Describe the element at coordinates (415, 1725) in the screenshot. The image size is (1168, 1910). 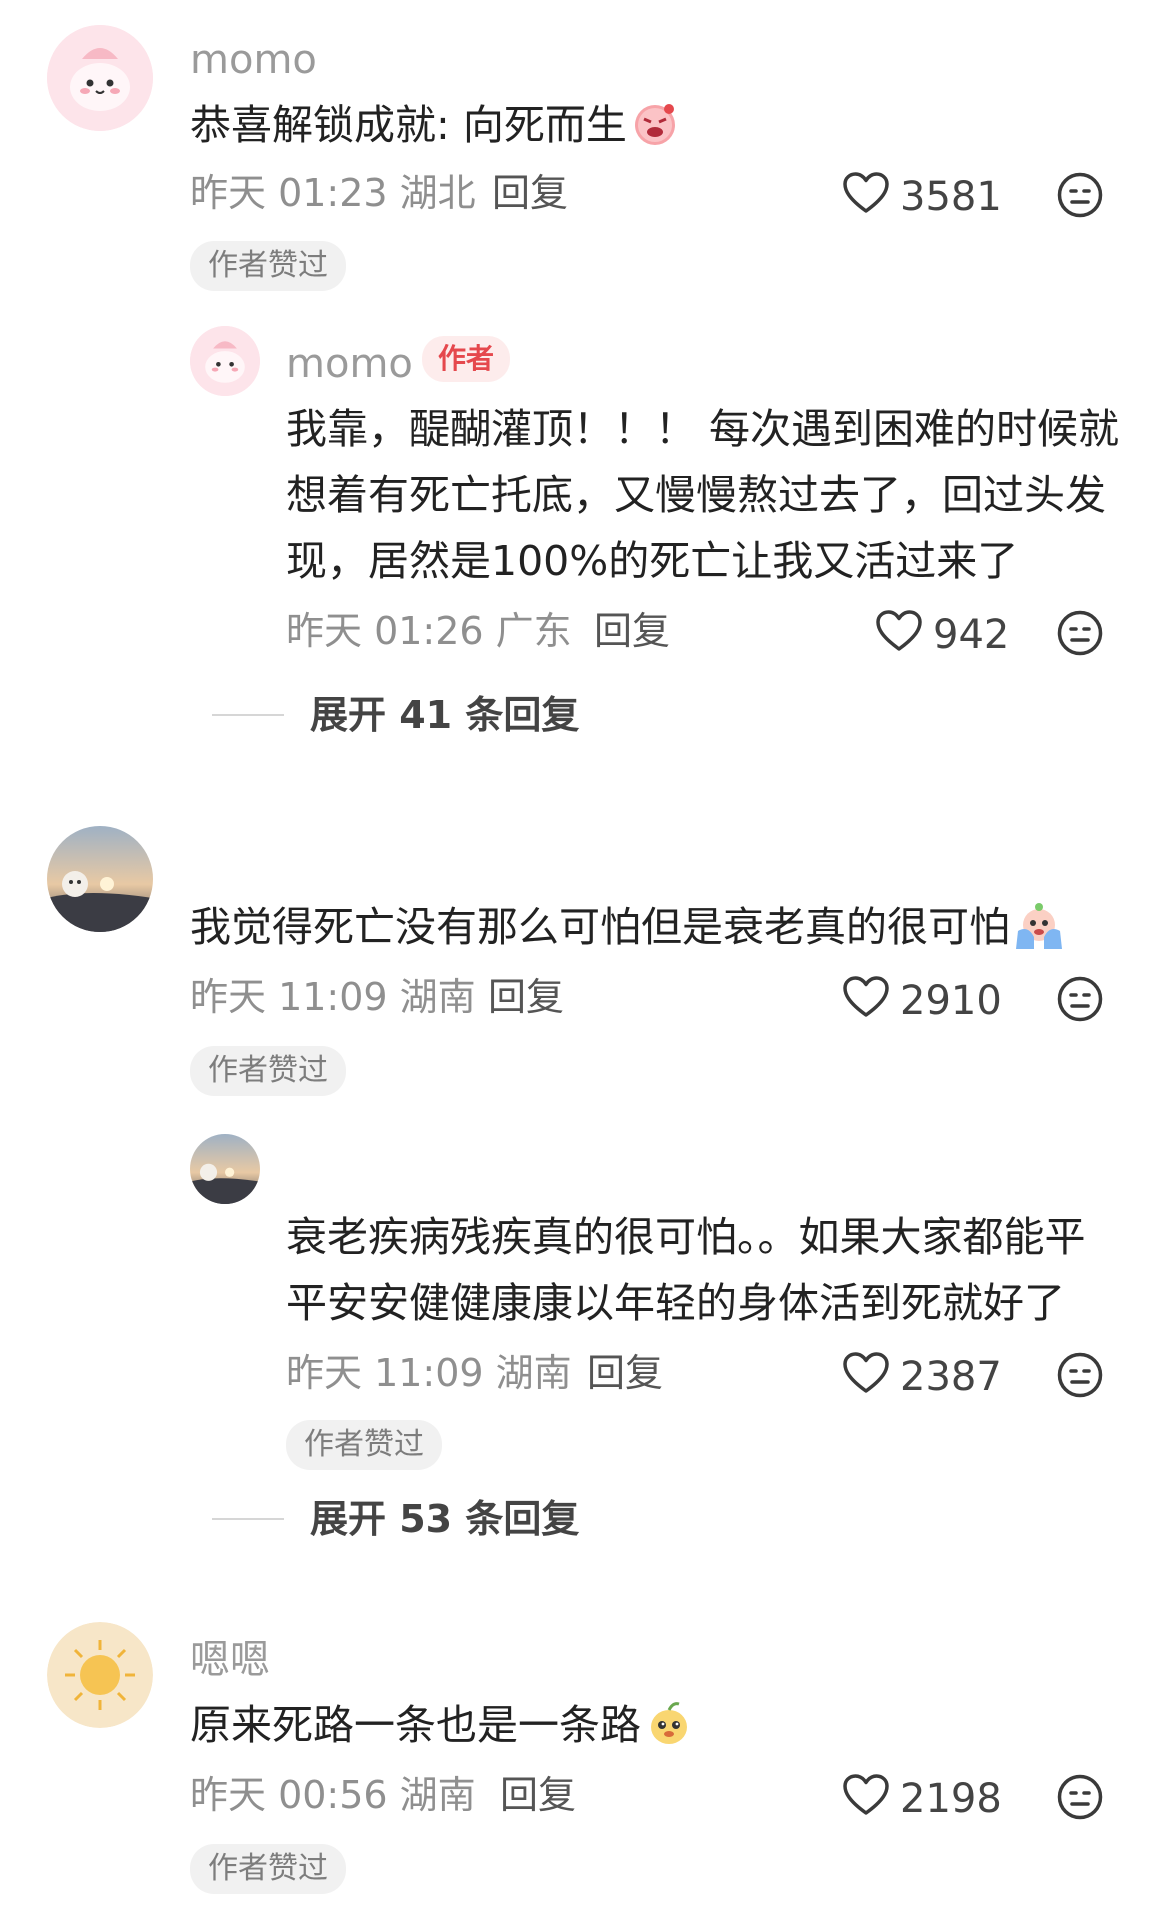
I see `comment-text-content: 原来死路一条也是一条路` at that location.